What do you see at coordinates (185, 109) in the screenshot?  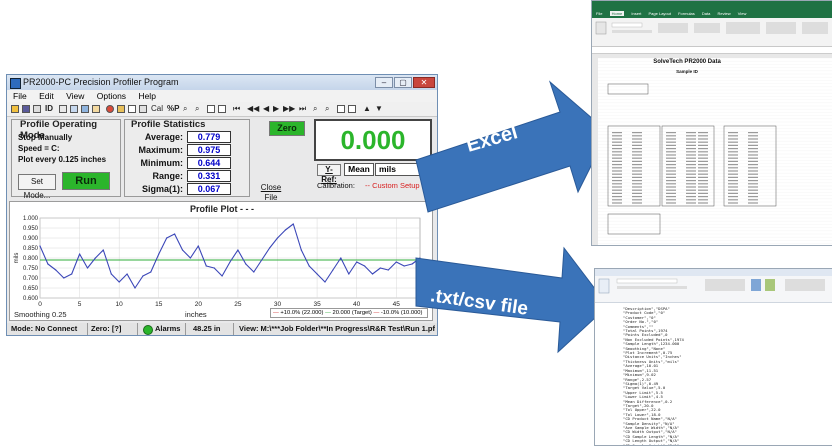 I see `zoom-in-icon: ⌕` at bounding box center [185, 109].